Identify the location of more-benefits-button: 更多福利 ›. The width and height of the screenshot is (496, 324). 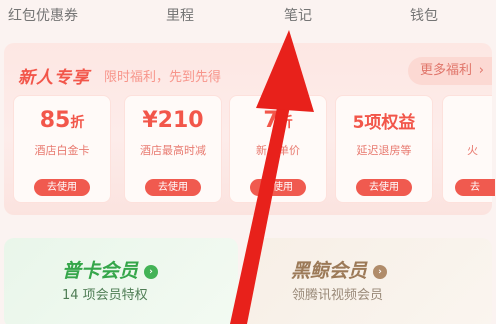
(449, 71).